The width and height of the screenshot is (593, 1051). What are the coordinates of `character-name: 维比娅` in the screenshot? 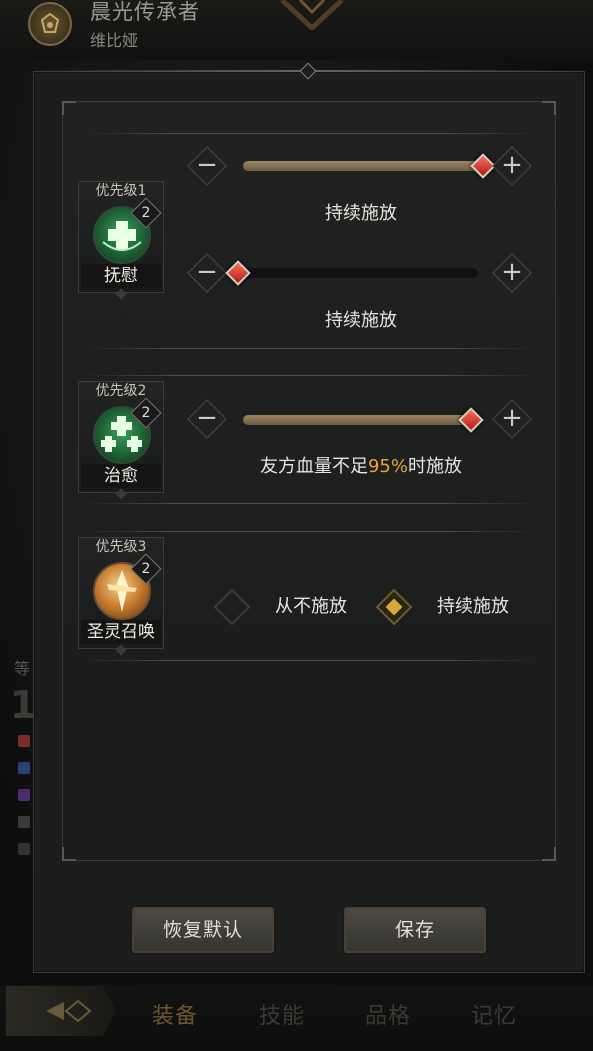 It's located at (114, 40).